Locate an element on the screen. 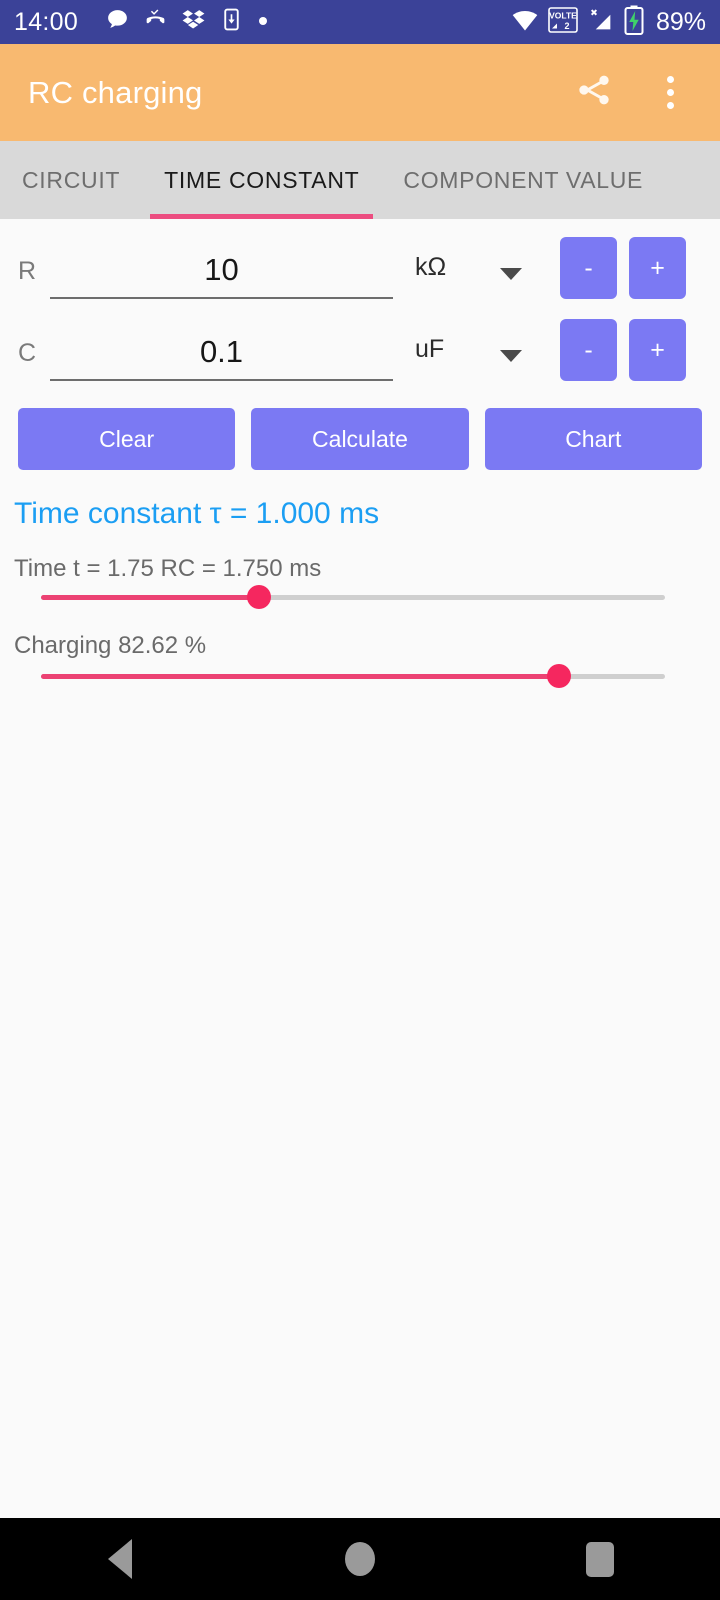 This screenshot has width=720, height=1600. resistance-increment-button: + is located at coordinates (657, 268).